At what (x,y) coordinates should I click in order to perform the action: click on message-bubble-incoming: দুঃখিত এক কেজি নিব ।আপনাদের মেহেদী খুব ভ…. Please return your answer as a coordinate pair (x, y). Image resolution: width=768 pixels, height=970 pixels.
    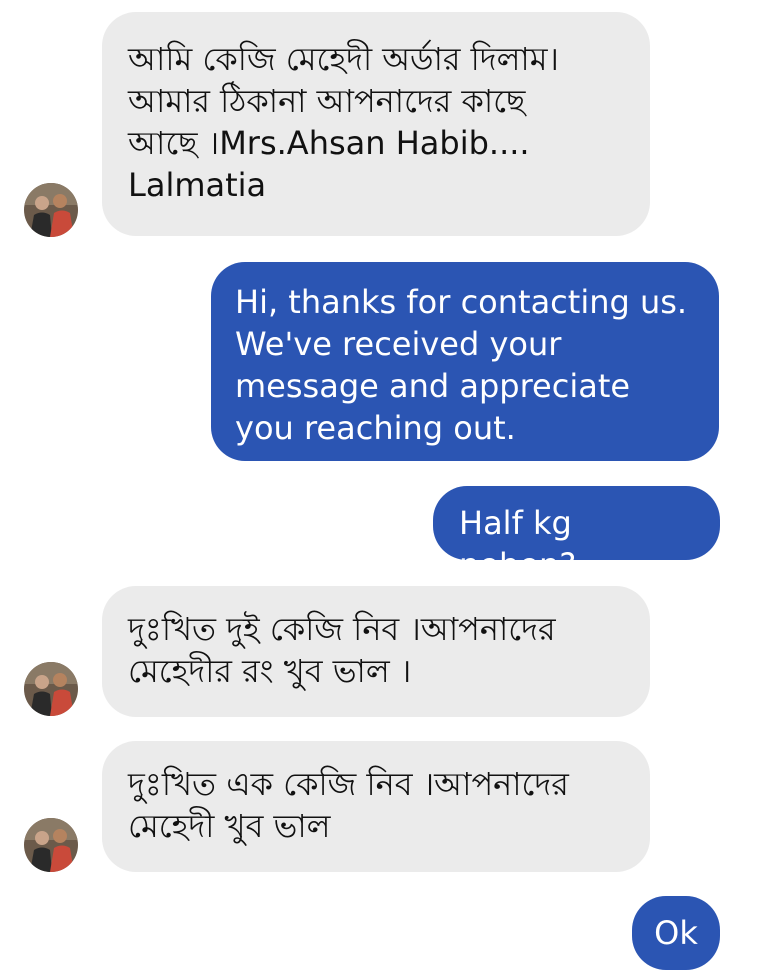
    Looking at the image, I should click on (376, 806).